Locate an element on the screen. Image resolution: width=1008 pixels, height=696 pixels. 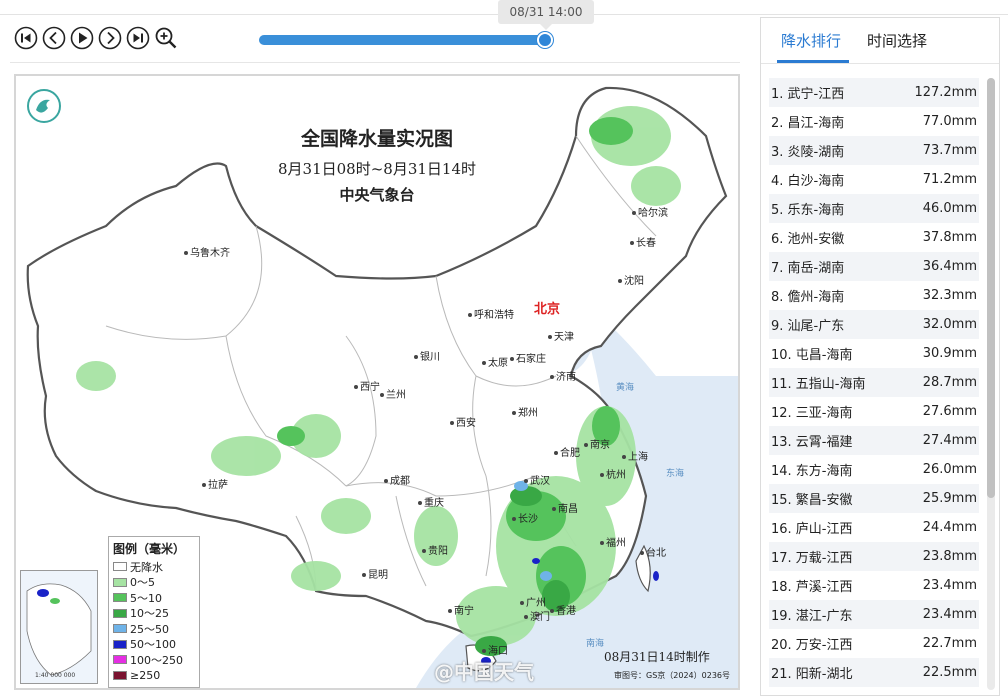
city-label: 银川 is located at coordinates (427, 355).